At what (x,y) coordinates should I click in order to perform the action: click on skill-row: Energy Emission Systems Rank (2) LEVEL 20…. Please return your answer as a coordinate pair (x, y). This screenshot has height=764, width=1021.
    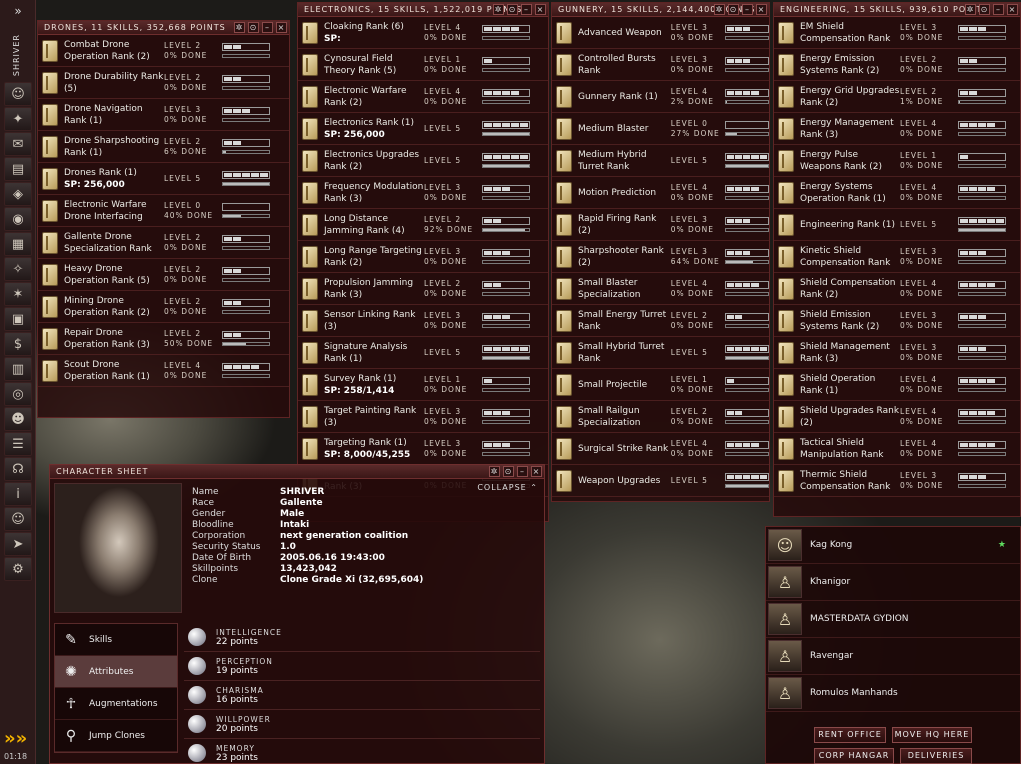
    Looking at the image, I should click on (897, 65).